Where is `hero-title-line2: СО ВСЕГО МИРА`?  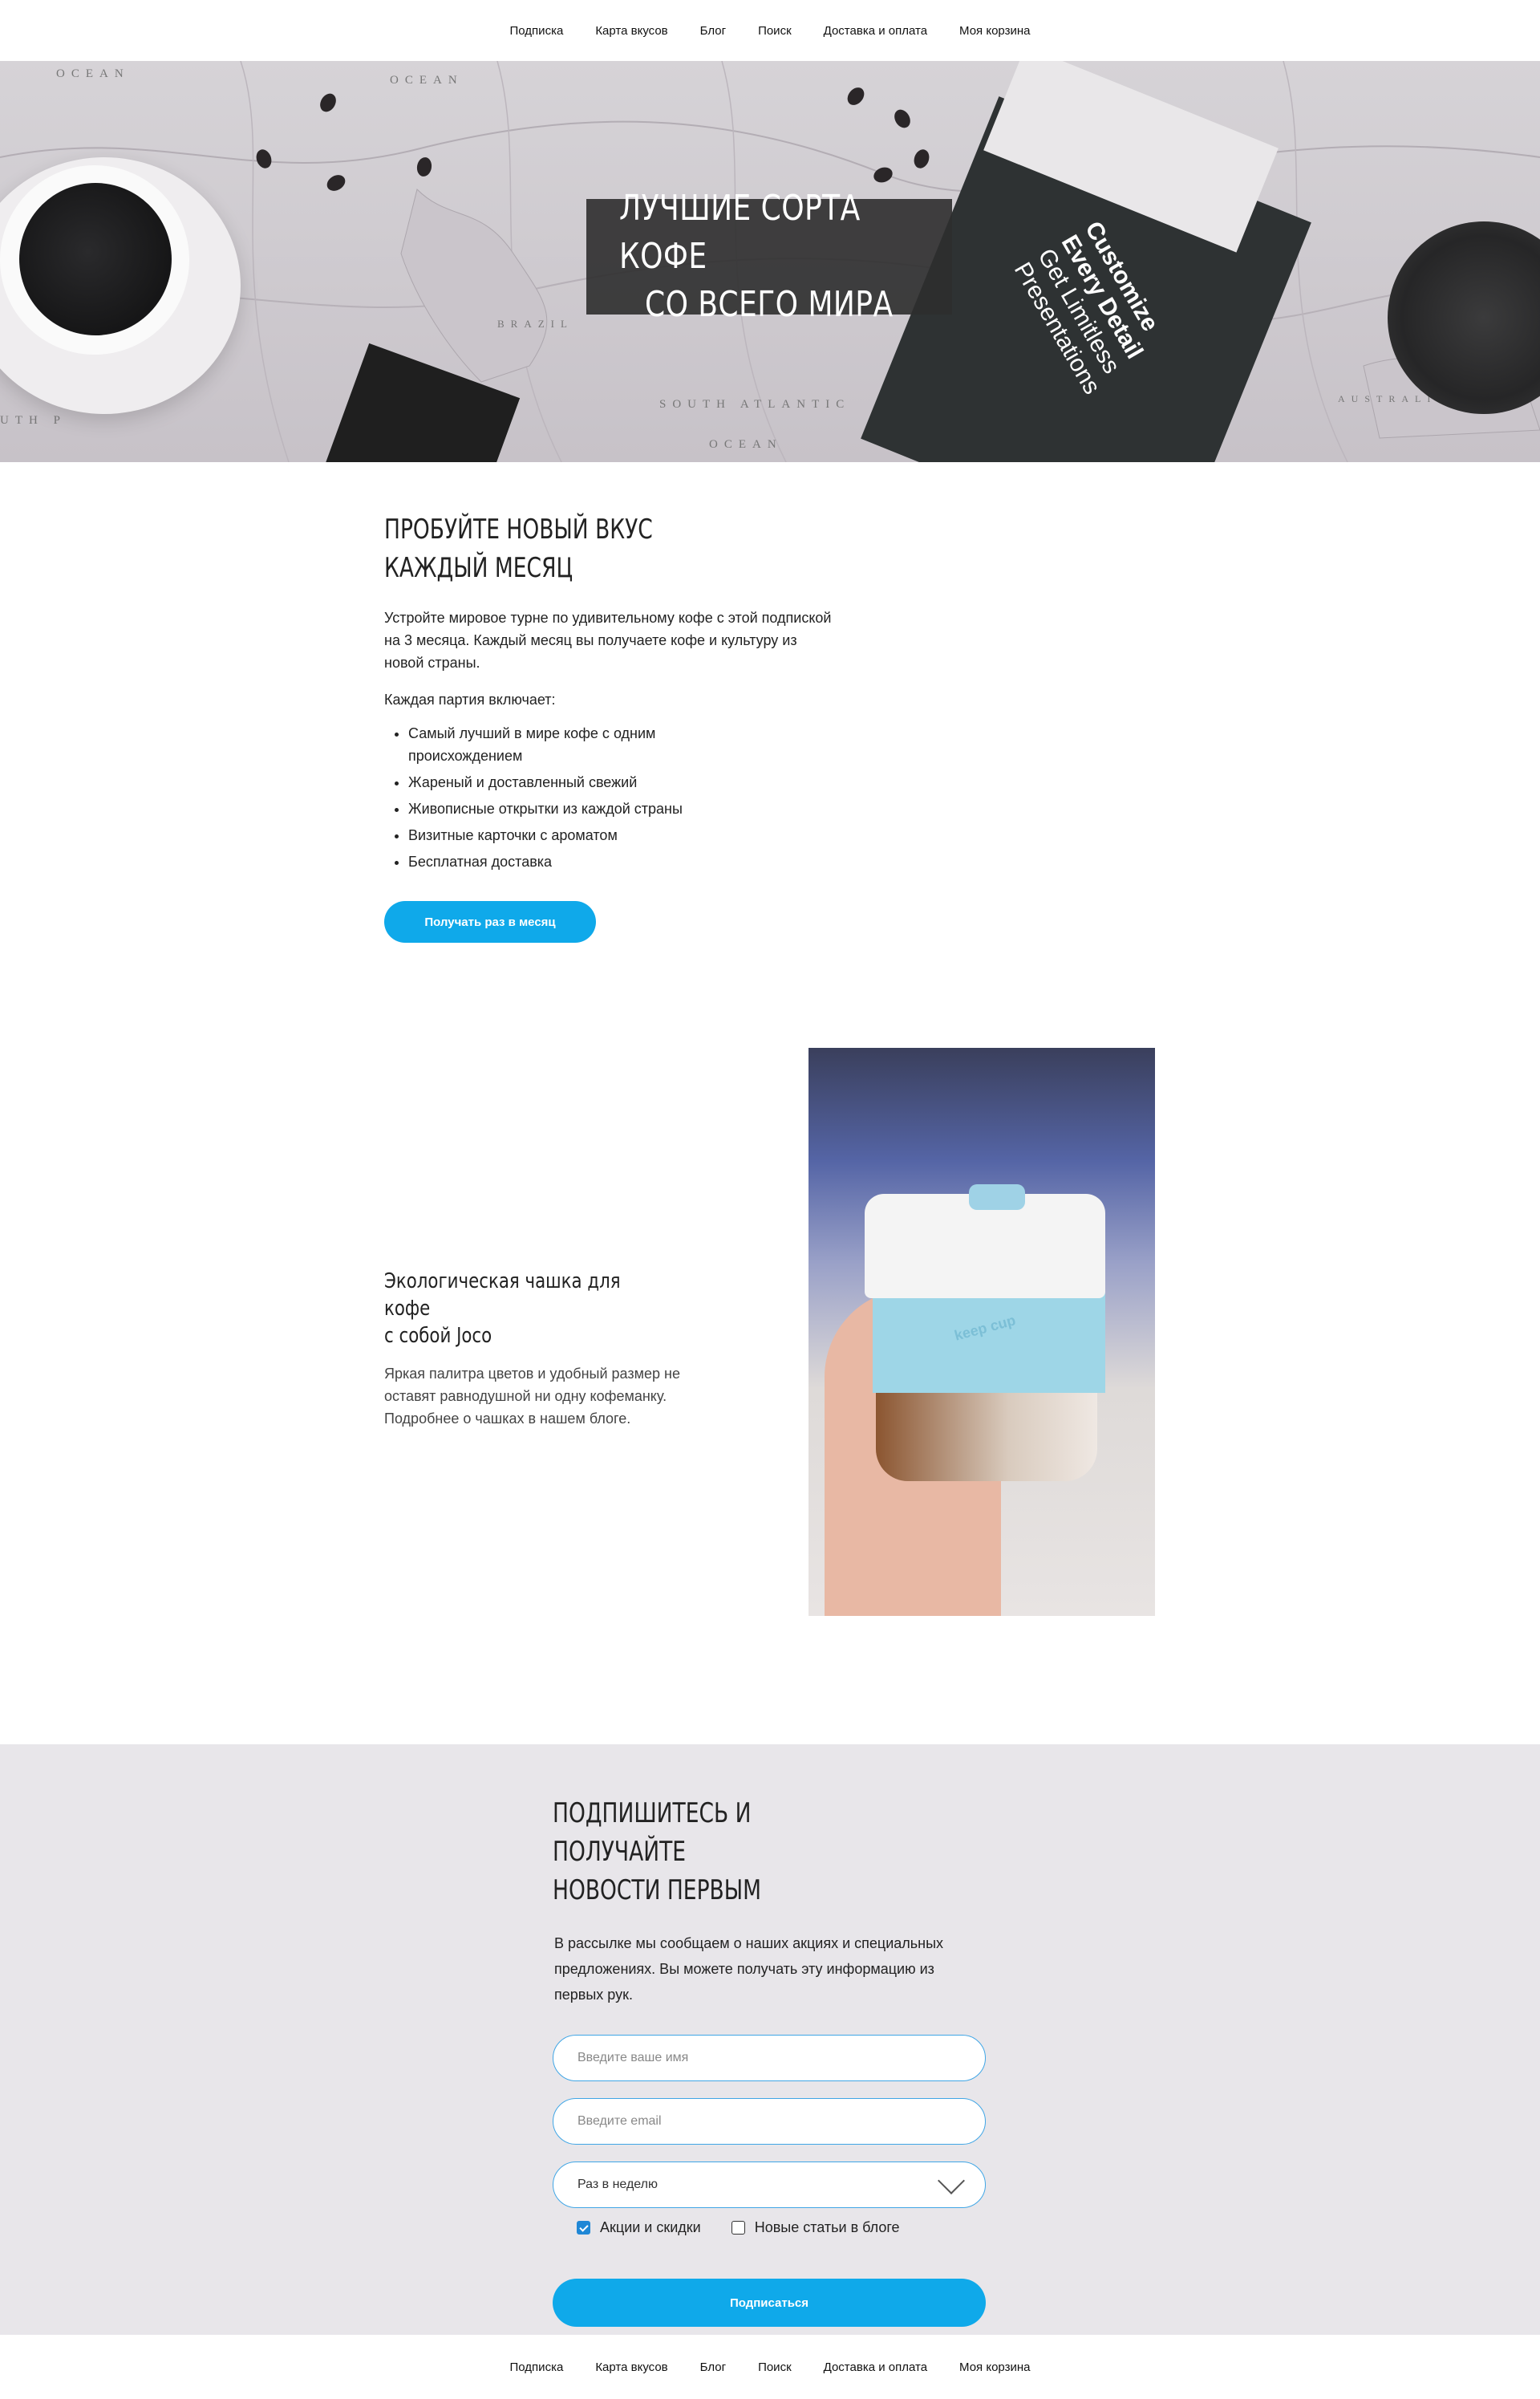
hero-title-line2: СО ВСЕГО МИРА is located at coordinates (769, 304).